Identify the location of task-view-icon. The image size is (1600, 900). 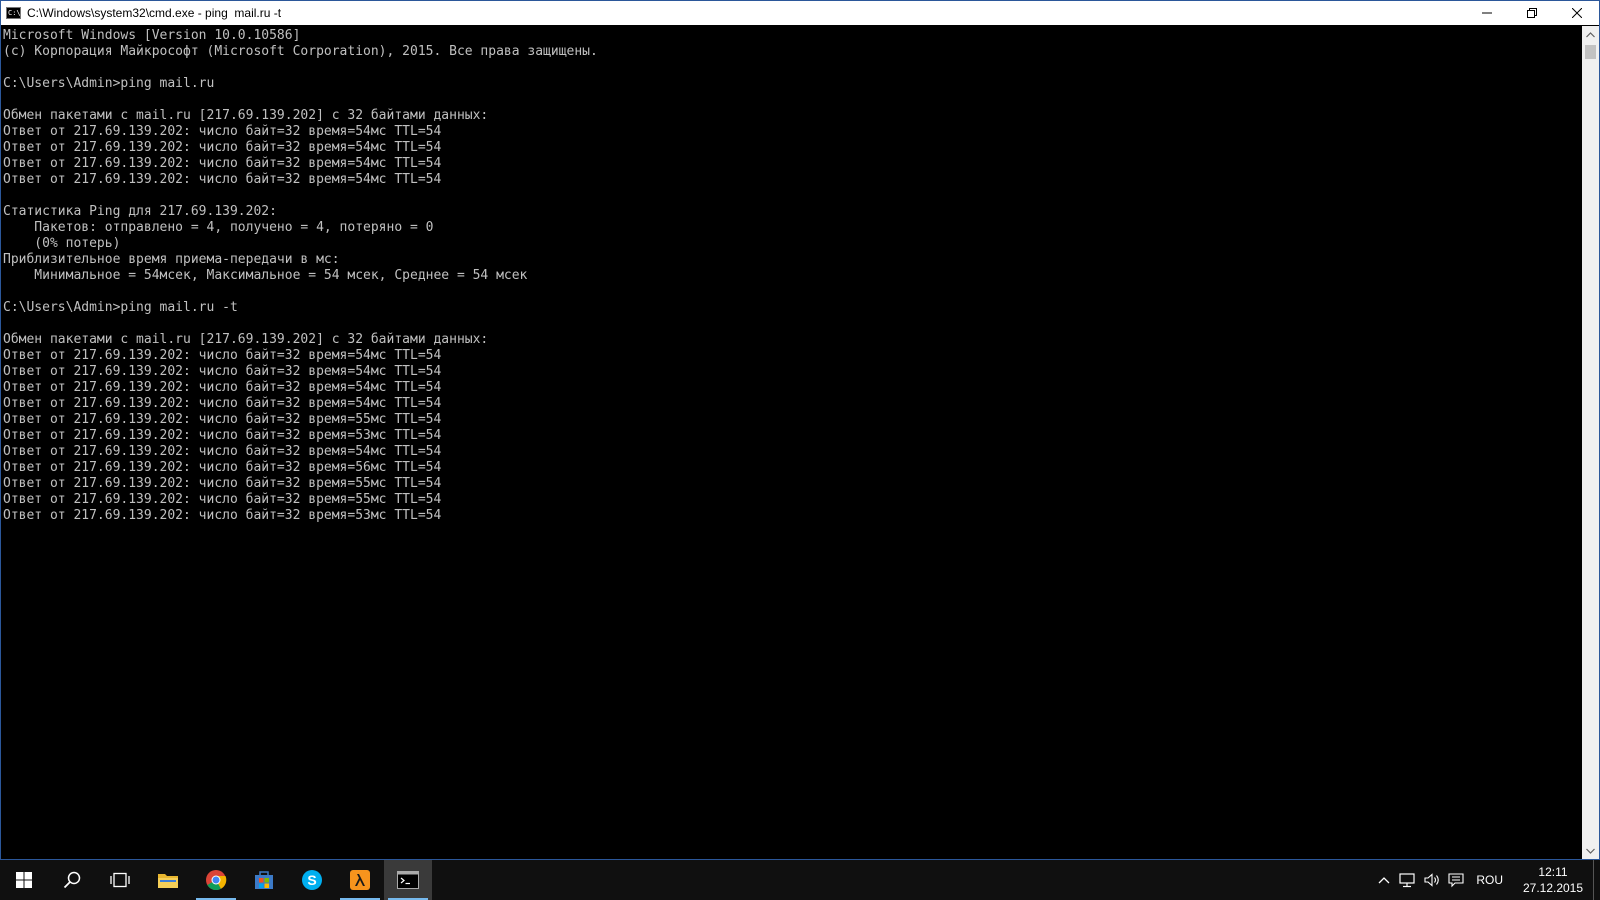
(120, 880).